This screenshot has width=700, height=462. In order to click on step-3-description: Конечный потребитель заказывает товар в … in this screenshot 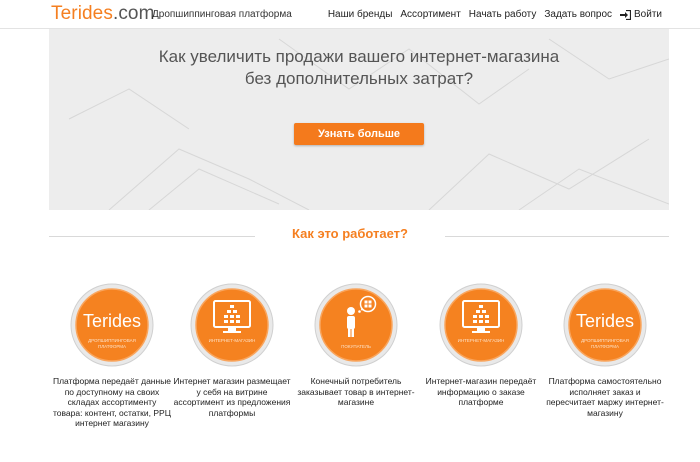, I will do `click(356, 391)`.